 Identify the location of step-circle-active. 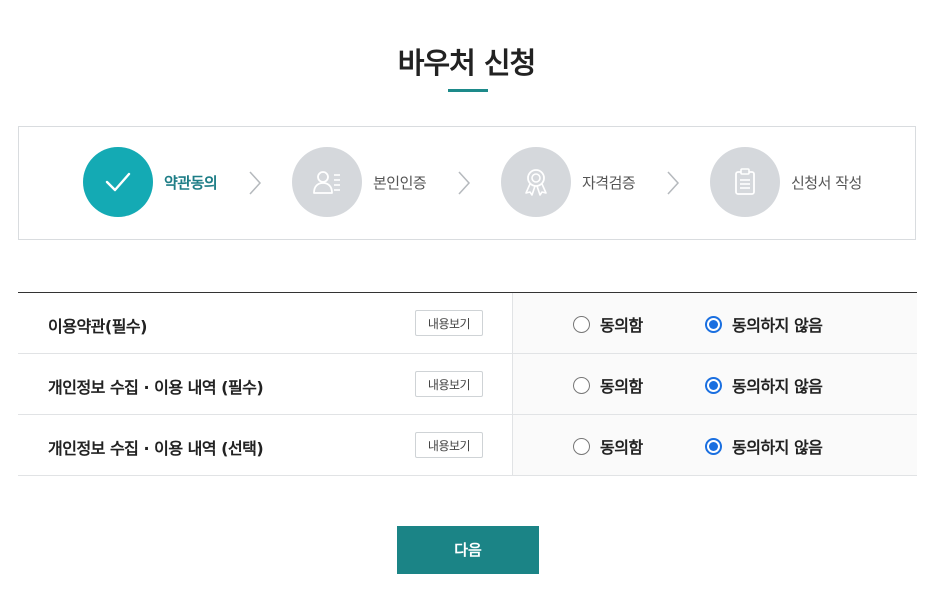
(118, 182).